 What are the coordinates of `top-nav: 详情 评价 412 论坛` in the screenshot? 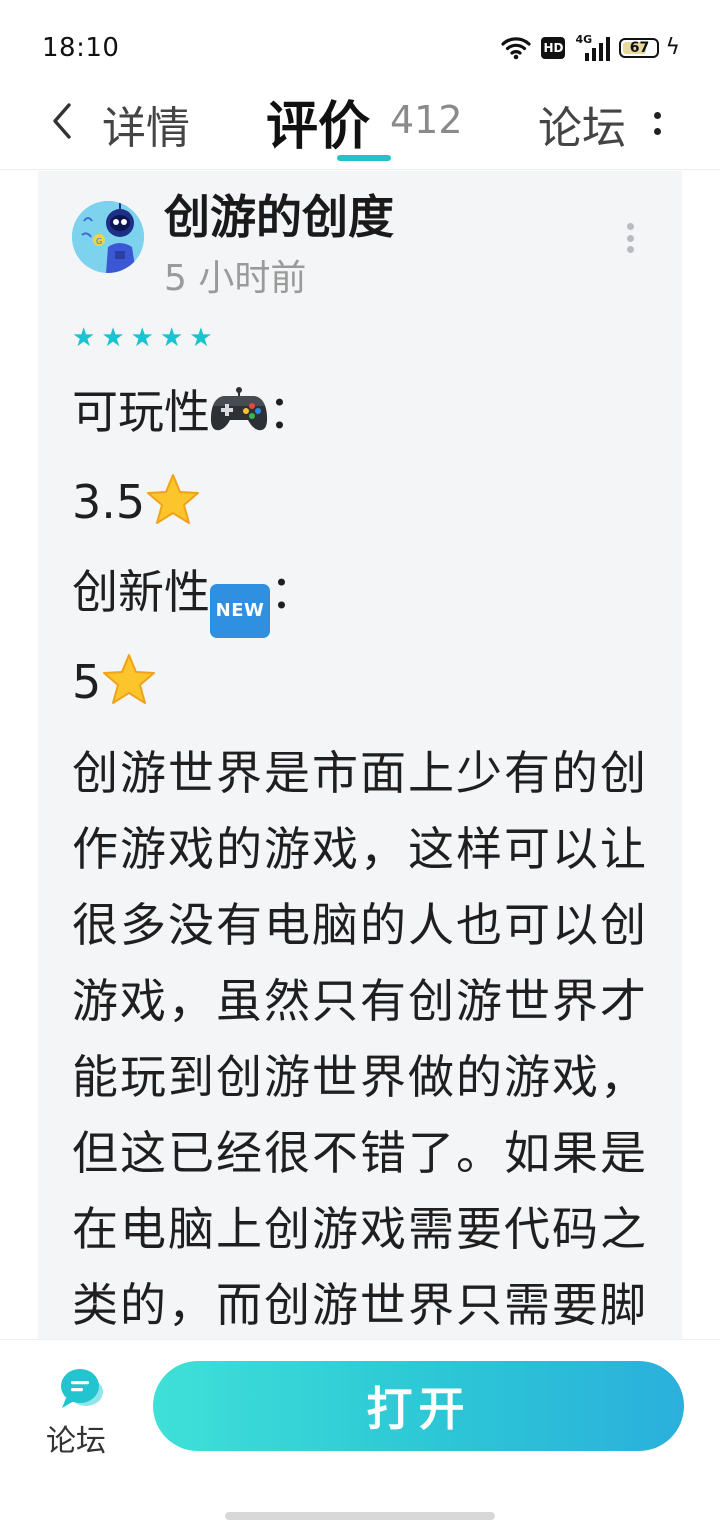 It's located at (360, 130).